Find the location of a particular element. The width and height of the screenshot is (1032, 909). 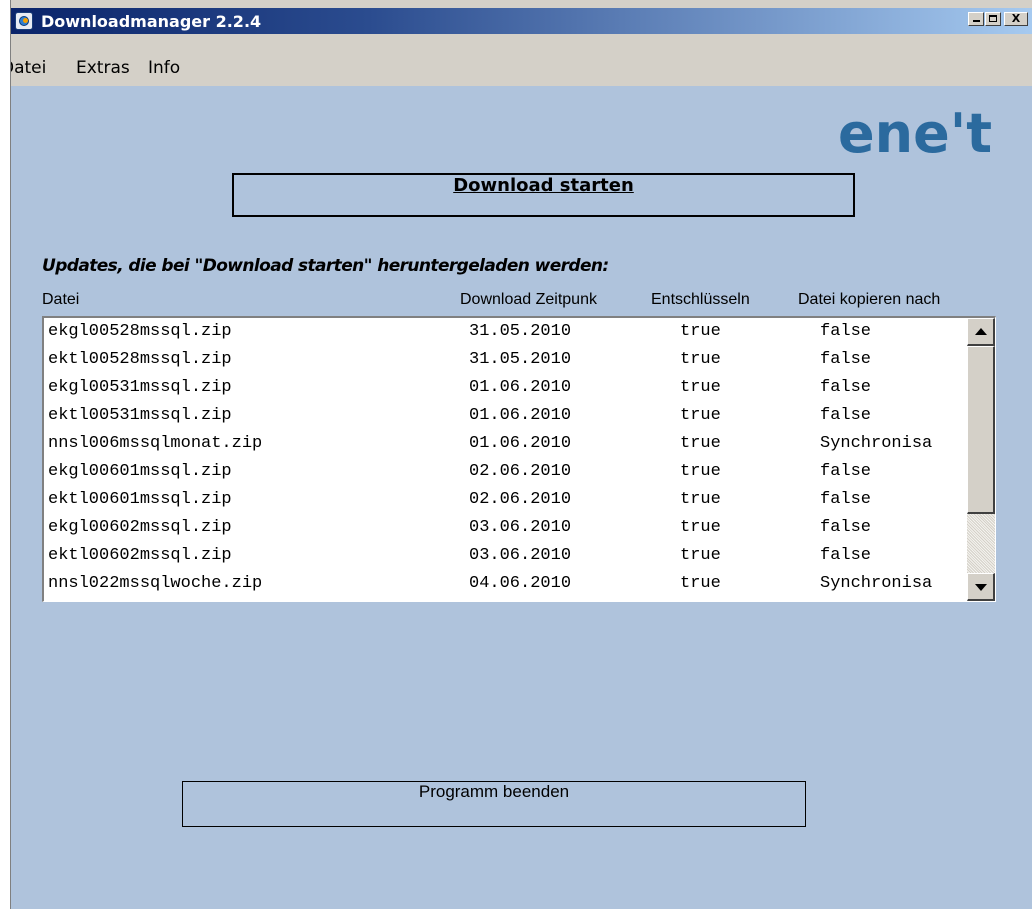

file-name-cell: ektl00531mssql.zip is located at coordinates (140, 415).